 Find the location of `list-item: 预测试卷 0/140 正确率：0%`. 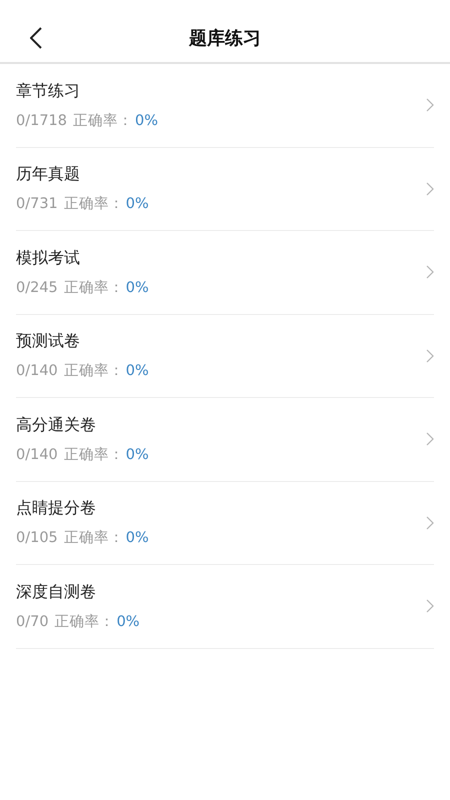

list-item: 预测试卷 0/140 正确率：0% is located at coordinates (225, 356).